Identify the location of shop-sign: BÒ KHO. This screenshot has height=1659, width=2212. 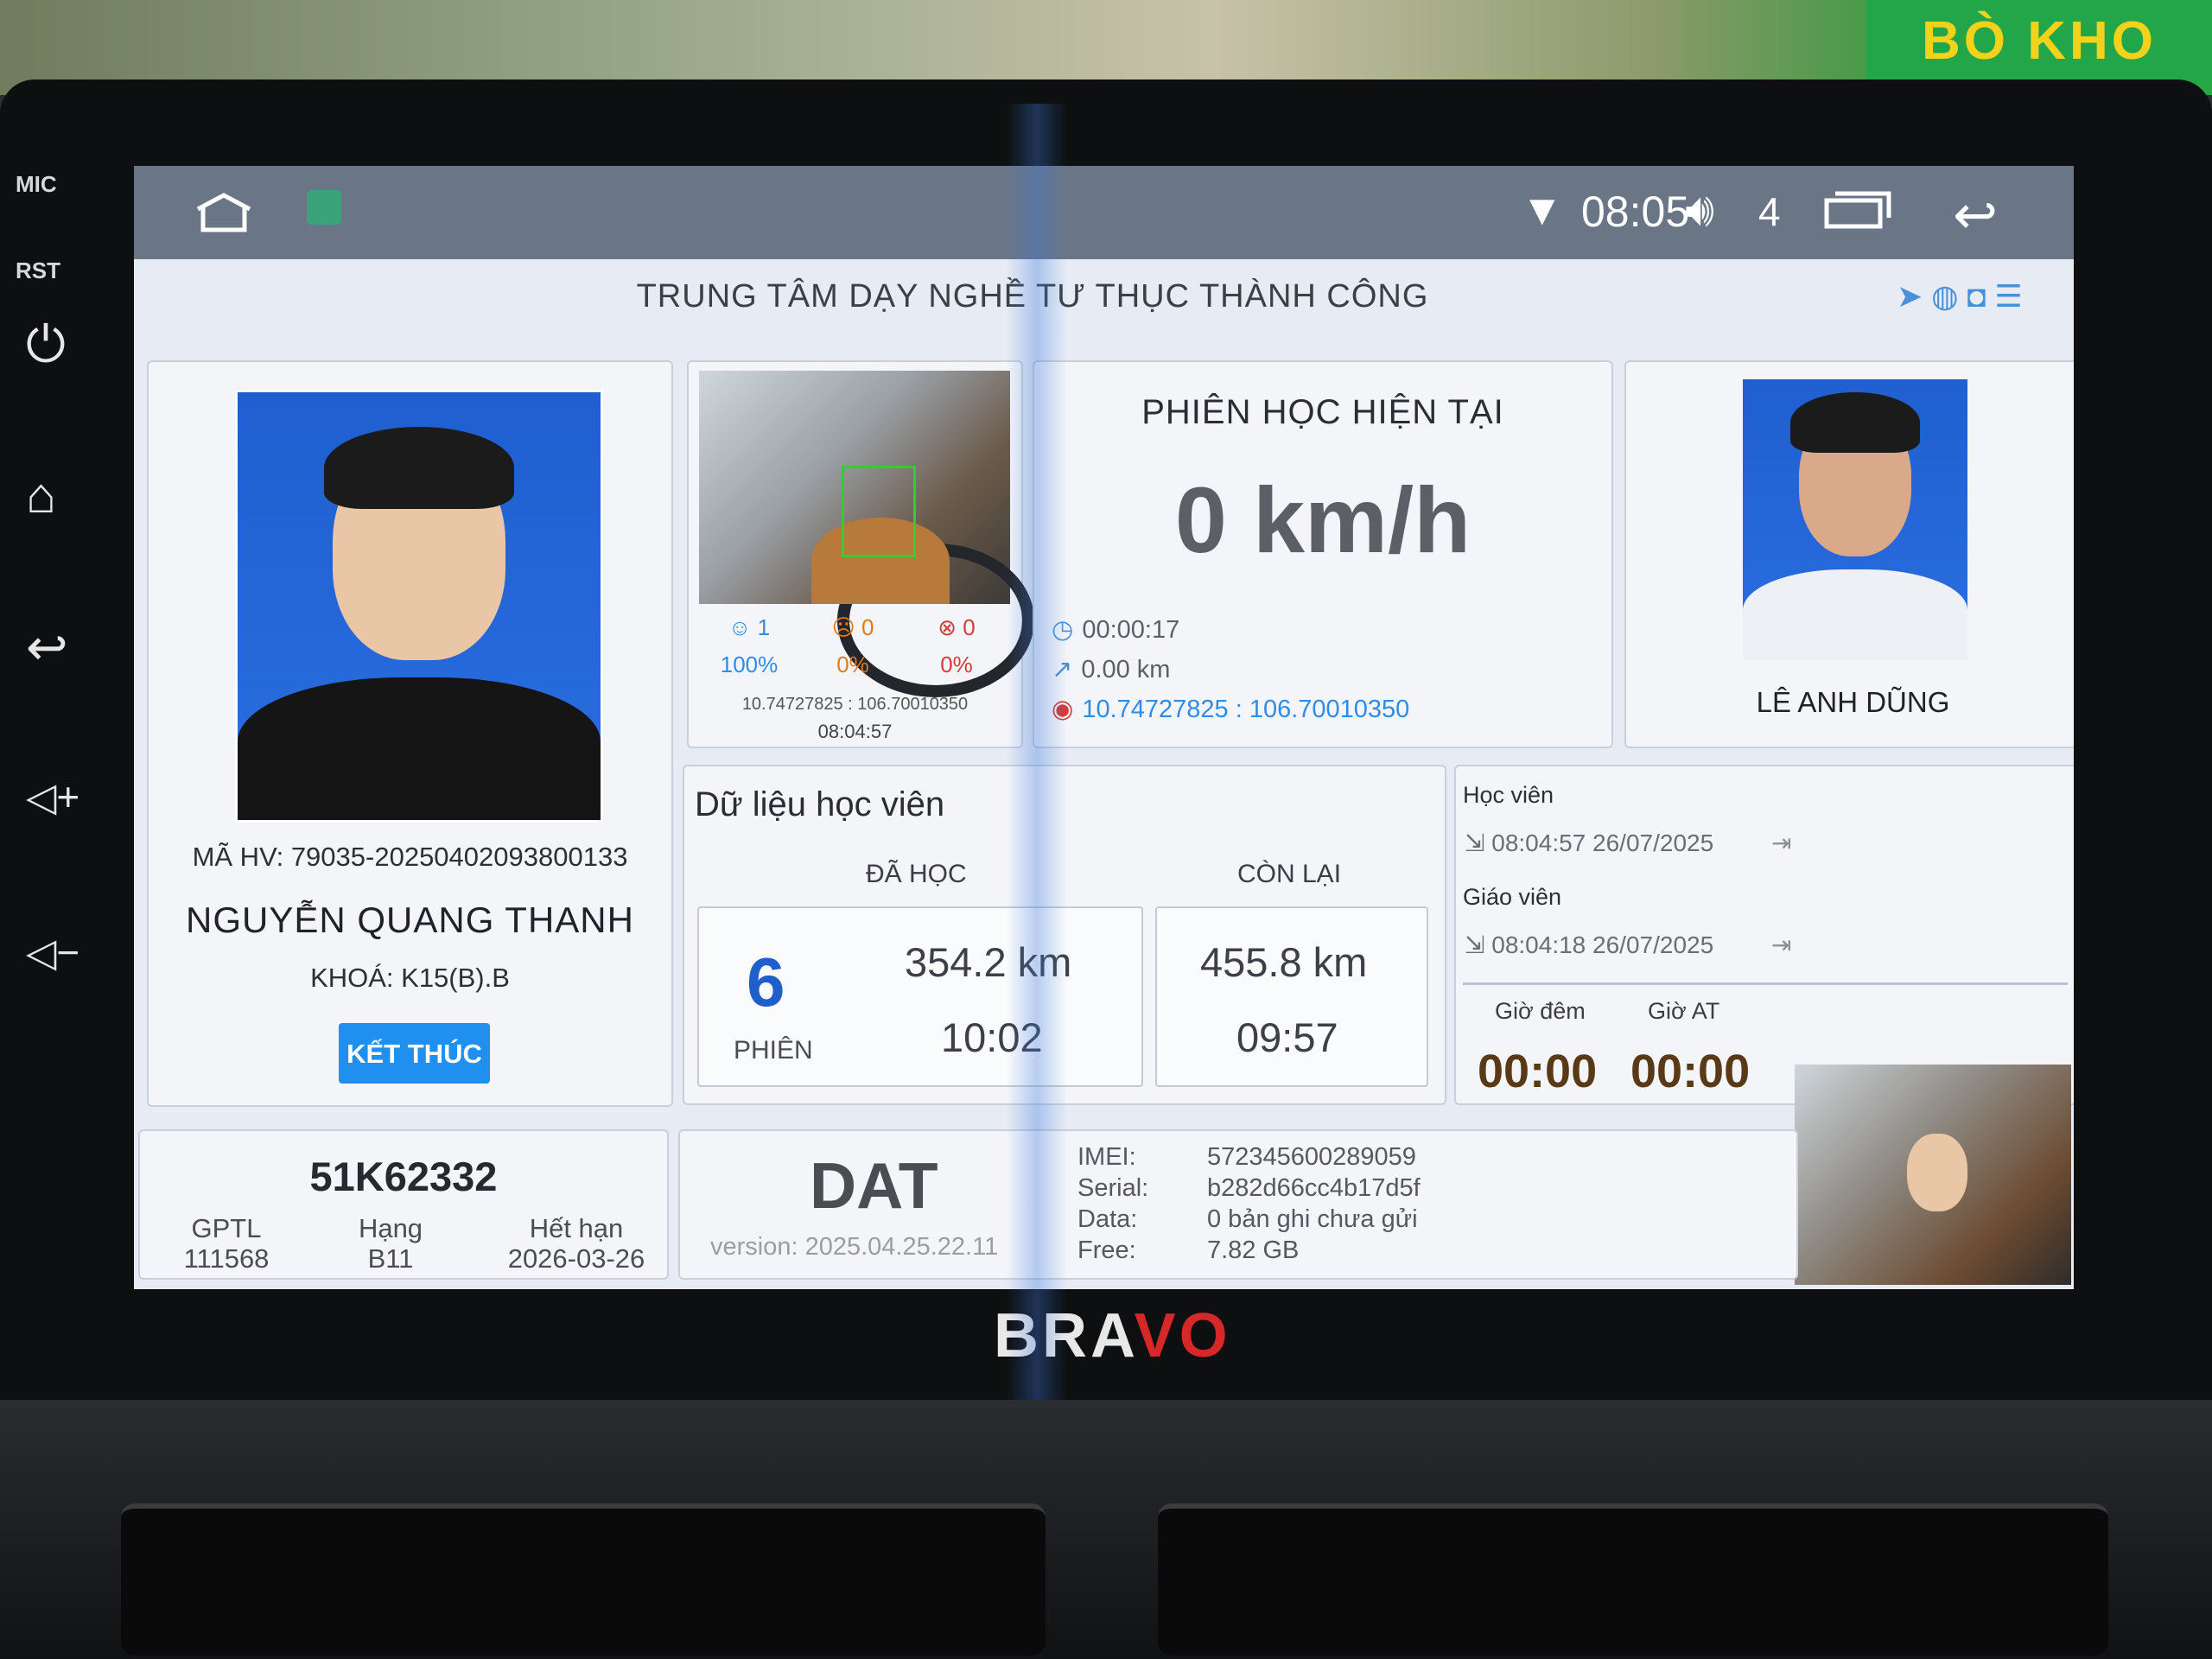
(2039, 41).